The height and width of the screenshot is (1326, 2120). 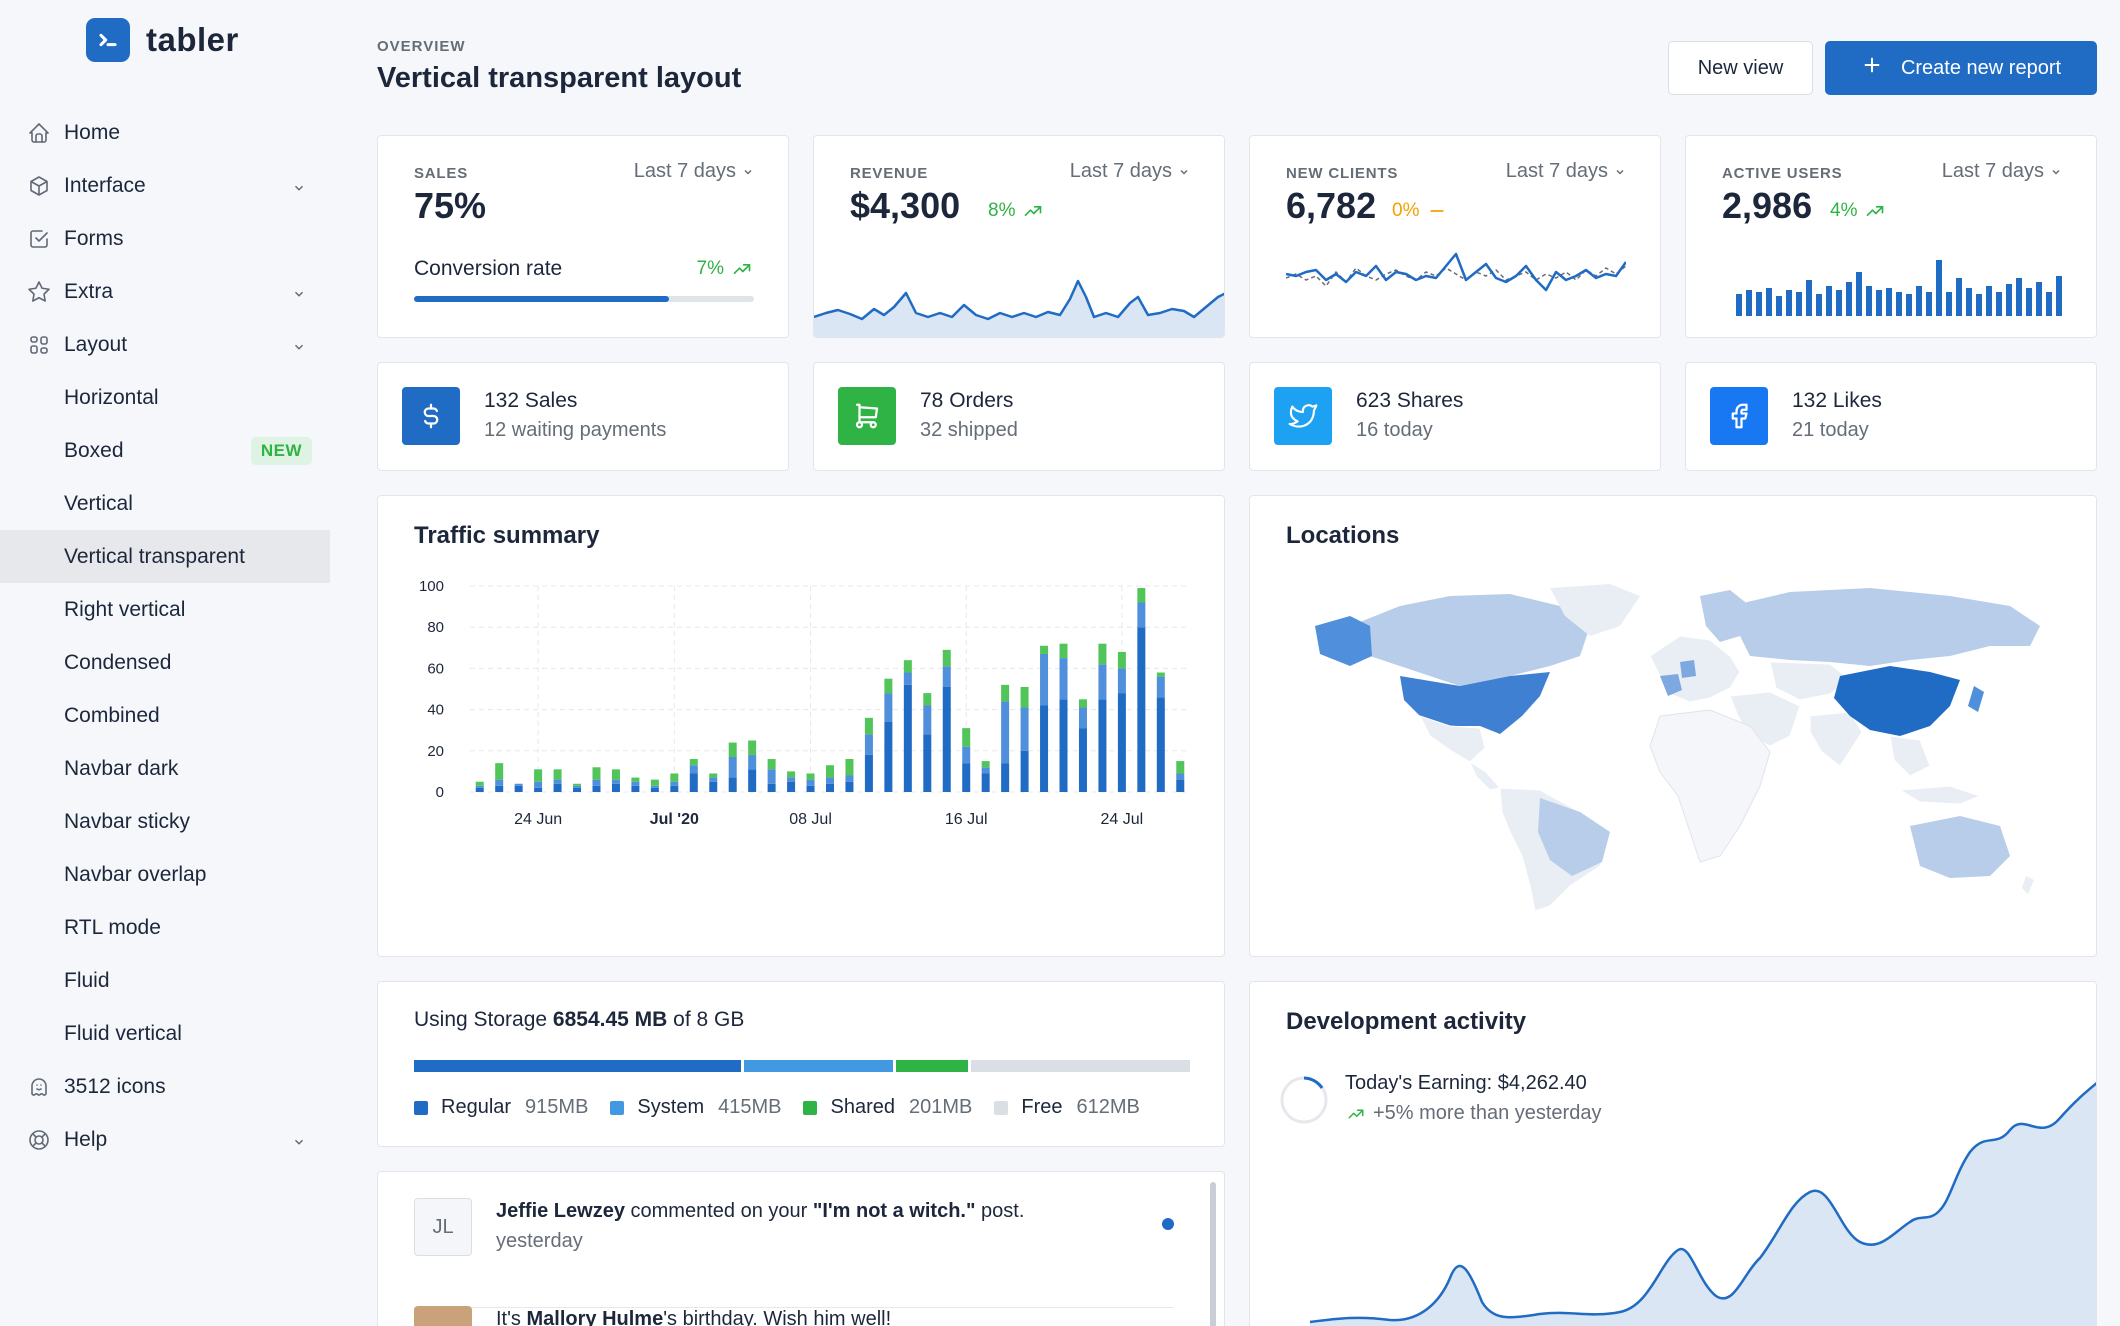 I want to click on map-australia, so click(x=1960, y=847).